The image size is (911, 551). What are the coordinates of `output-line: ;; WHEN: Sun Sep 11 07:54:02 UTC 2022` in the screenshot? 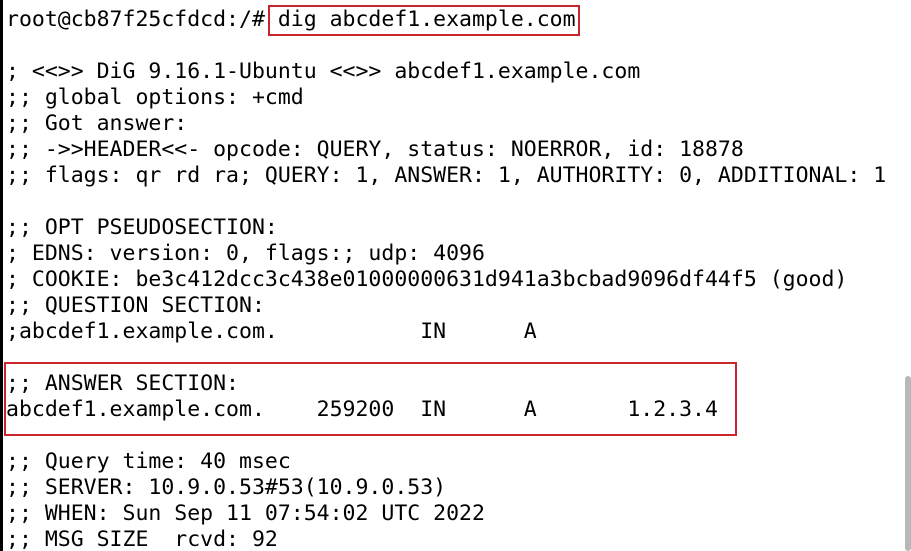 It's located at (245, 513).